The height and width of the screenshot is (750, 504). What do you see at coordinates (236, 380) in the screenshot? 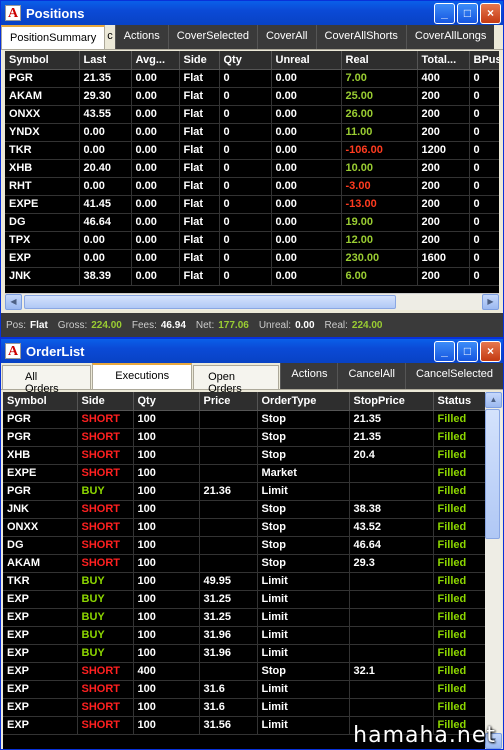
I see `tab-open-orders: Open Orders` at bounding box center [236, 380].